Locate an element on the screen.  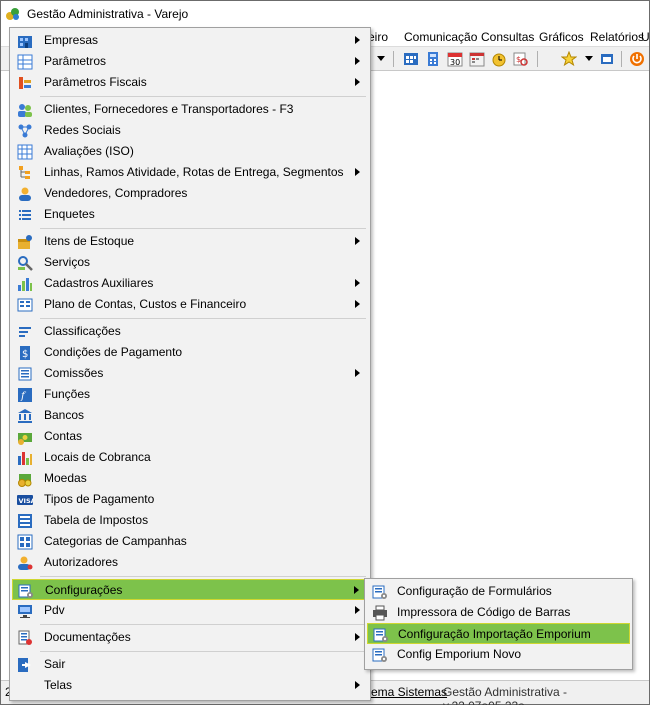
submenu-item-config-emporium-novo: Config Emporium Novo is located at coordinates (498, 654).